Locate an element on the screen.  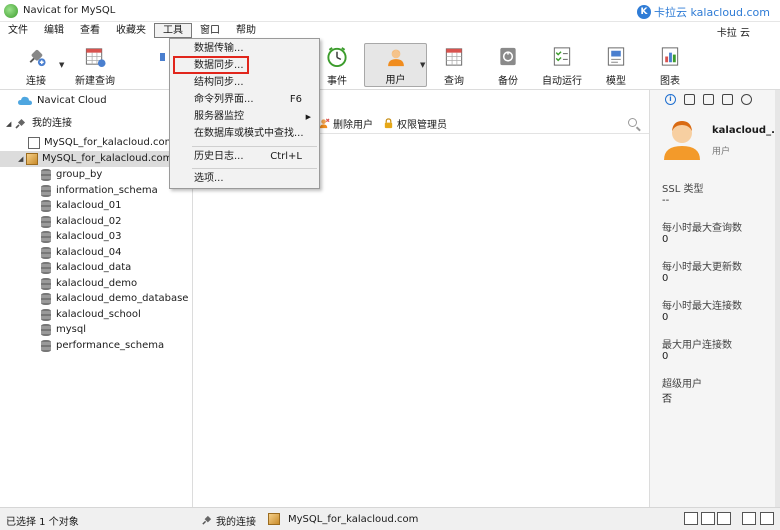
tree-my-connections: ◢ 我的连接 is located at coordinates (39, 124).